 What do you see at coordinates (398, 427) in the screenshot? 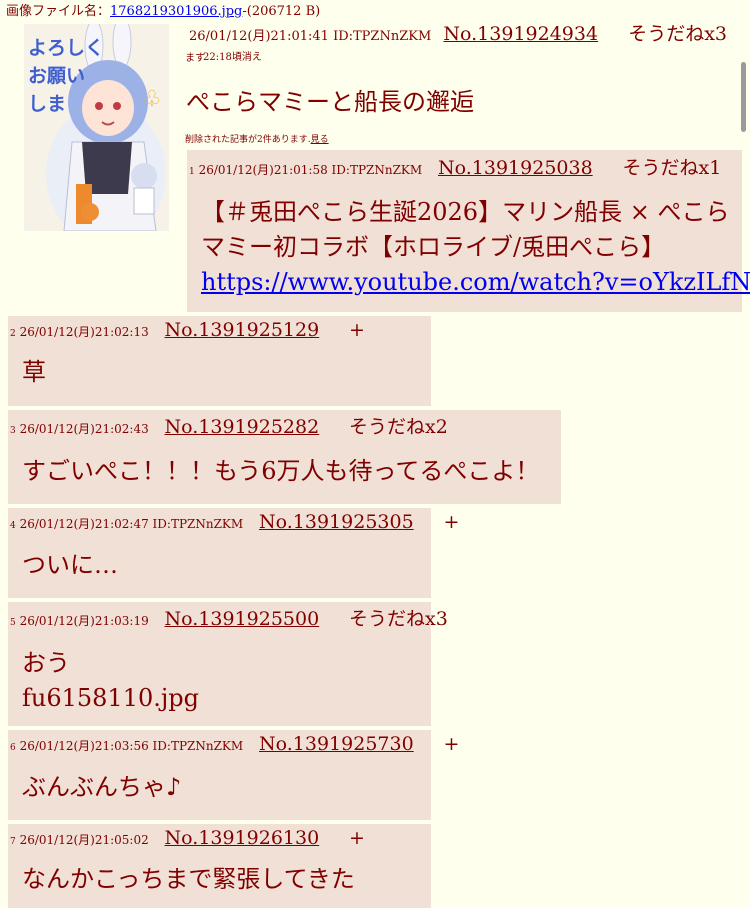
I see `reply-sodane-button: そうだねx2` at bounding box center [398, 427].